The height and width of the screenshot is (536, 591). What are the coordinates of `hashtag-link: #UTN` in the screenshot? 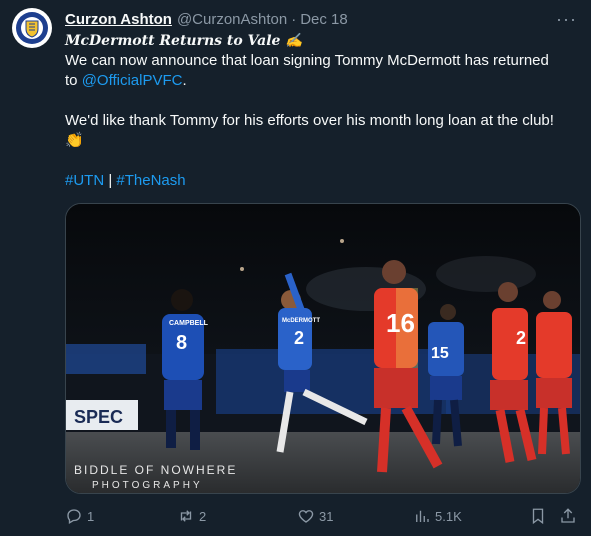 It's located at (84, 180).